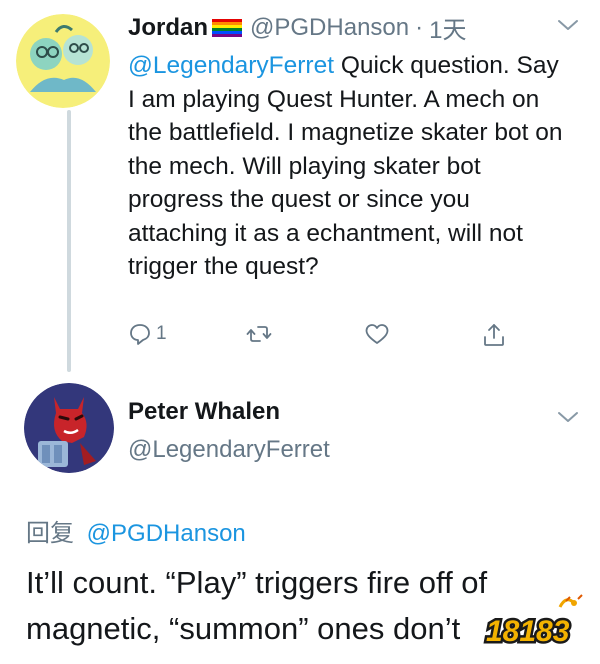 The width and height of the screenshot is (600, 664). I want to click on watermark-logo-icon: 18183 18183, so click(533, 622).